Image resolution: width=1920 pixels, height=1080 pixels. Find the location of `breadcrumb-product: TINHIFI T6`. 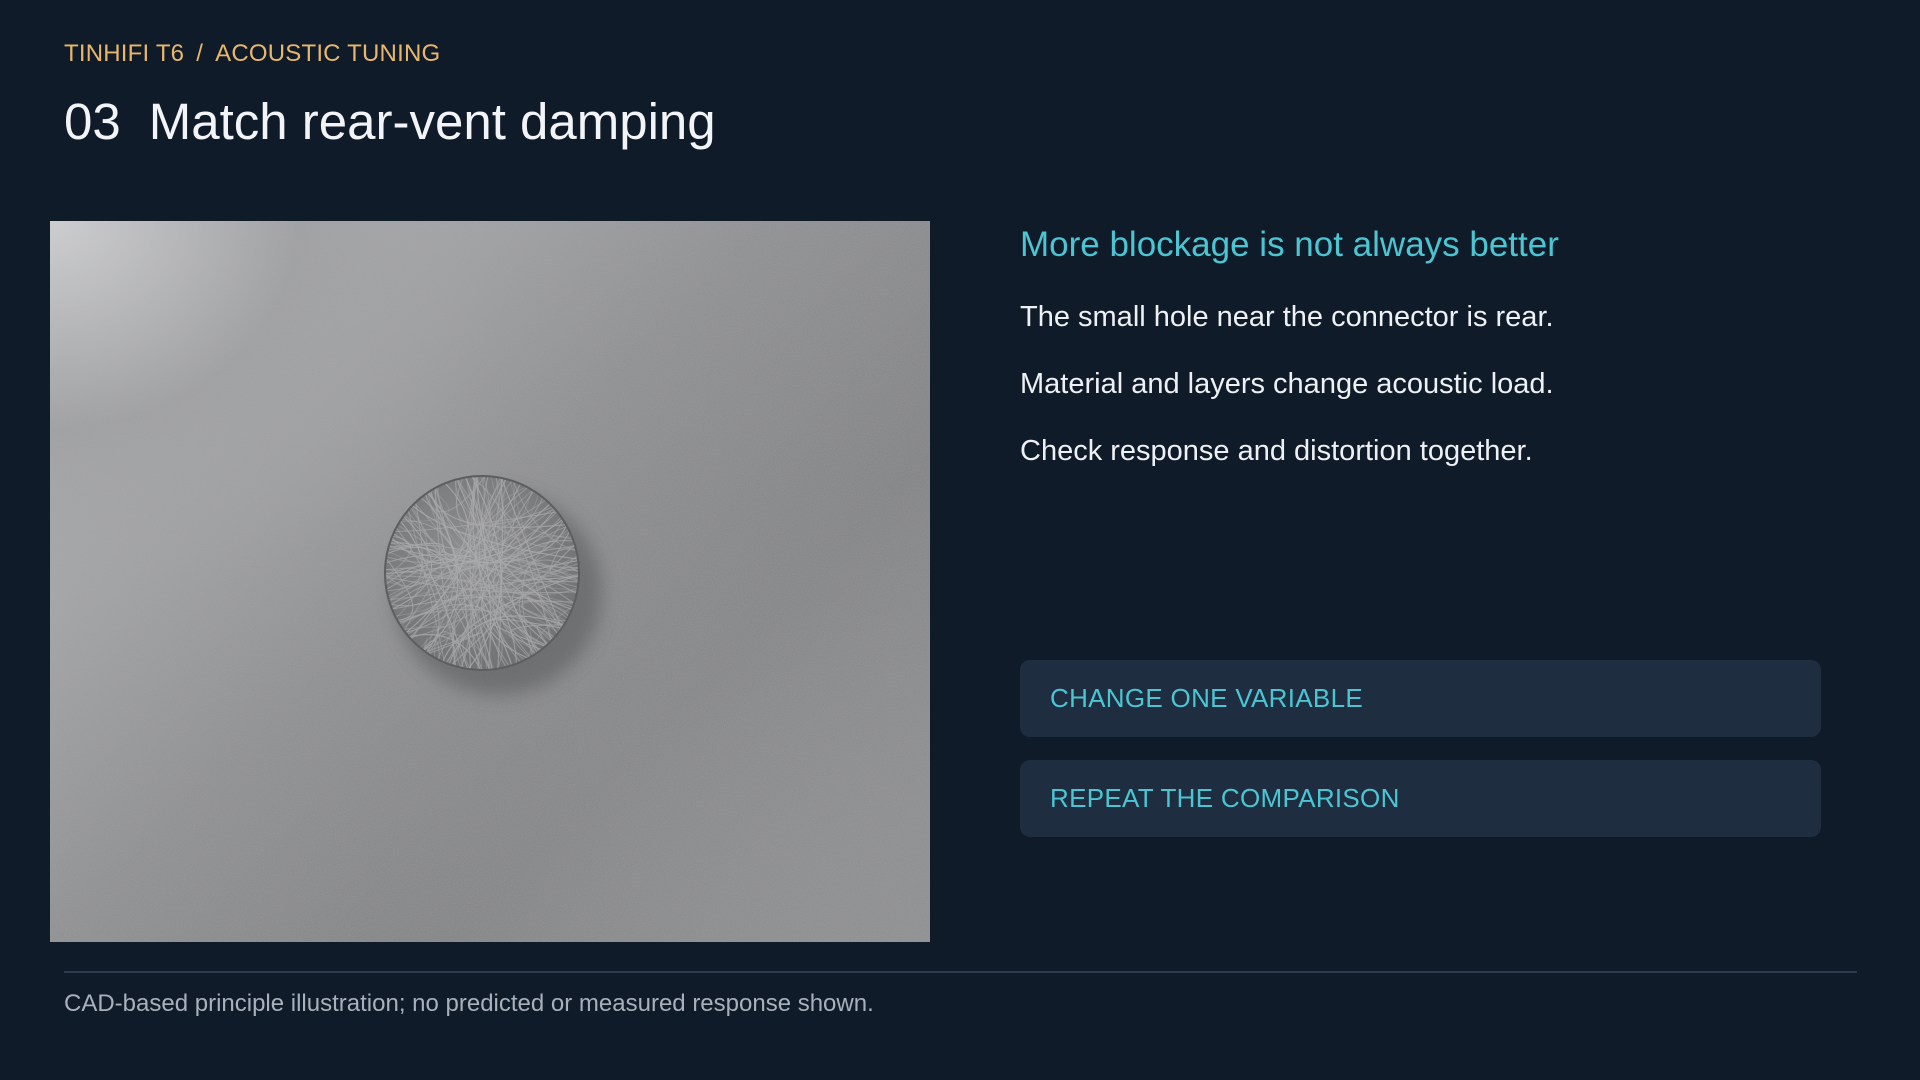

breadcrumb-product: TINHIFI T6 is located at coordinates (124, 53).